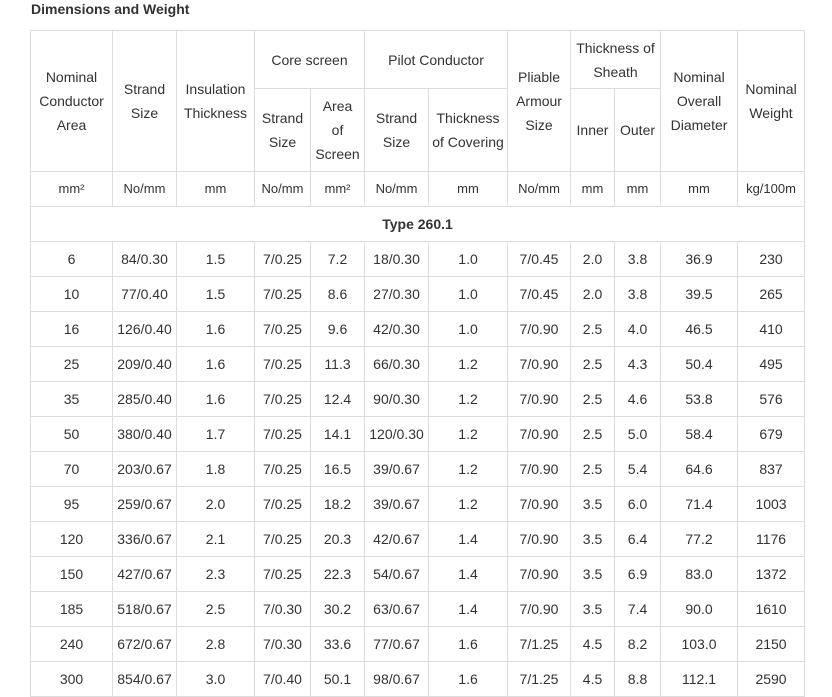  I want to click on header-core-screen: Core screen, so click(309, 59).